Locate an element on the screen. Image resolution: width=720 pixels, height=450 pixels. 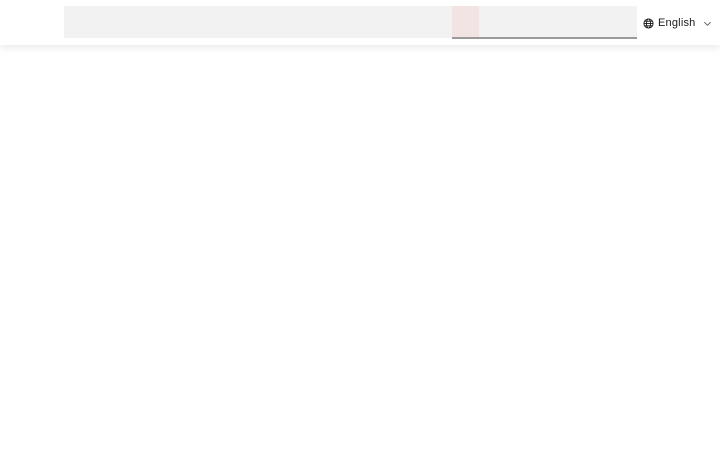
search-highlight is located at coordinates (465, 22).